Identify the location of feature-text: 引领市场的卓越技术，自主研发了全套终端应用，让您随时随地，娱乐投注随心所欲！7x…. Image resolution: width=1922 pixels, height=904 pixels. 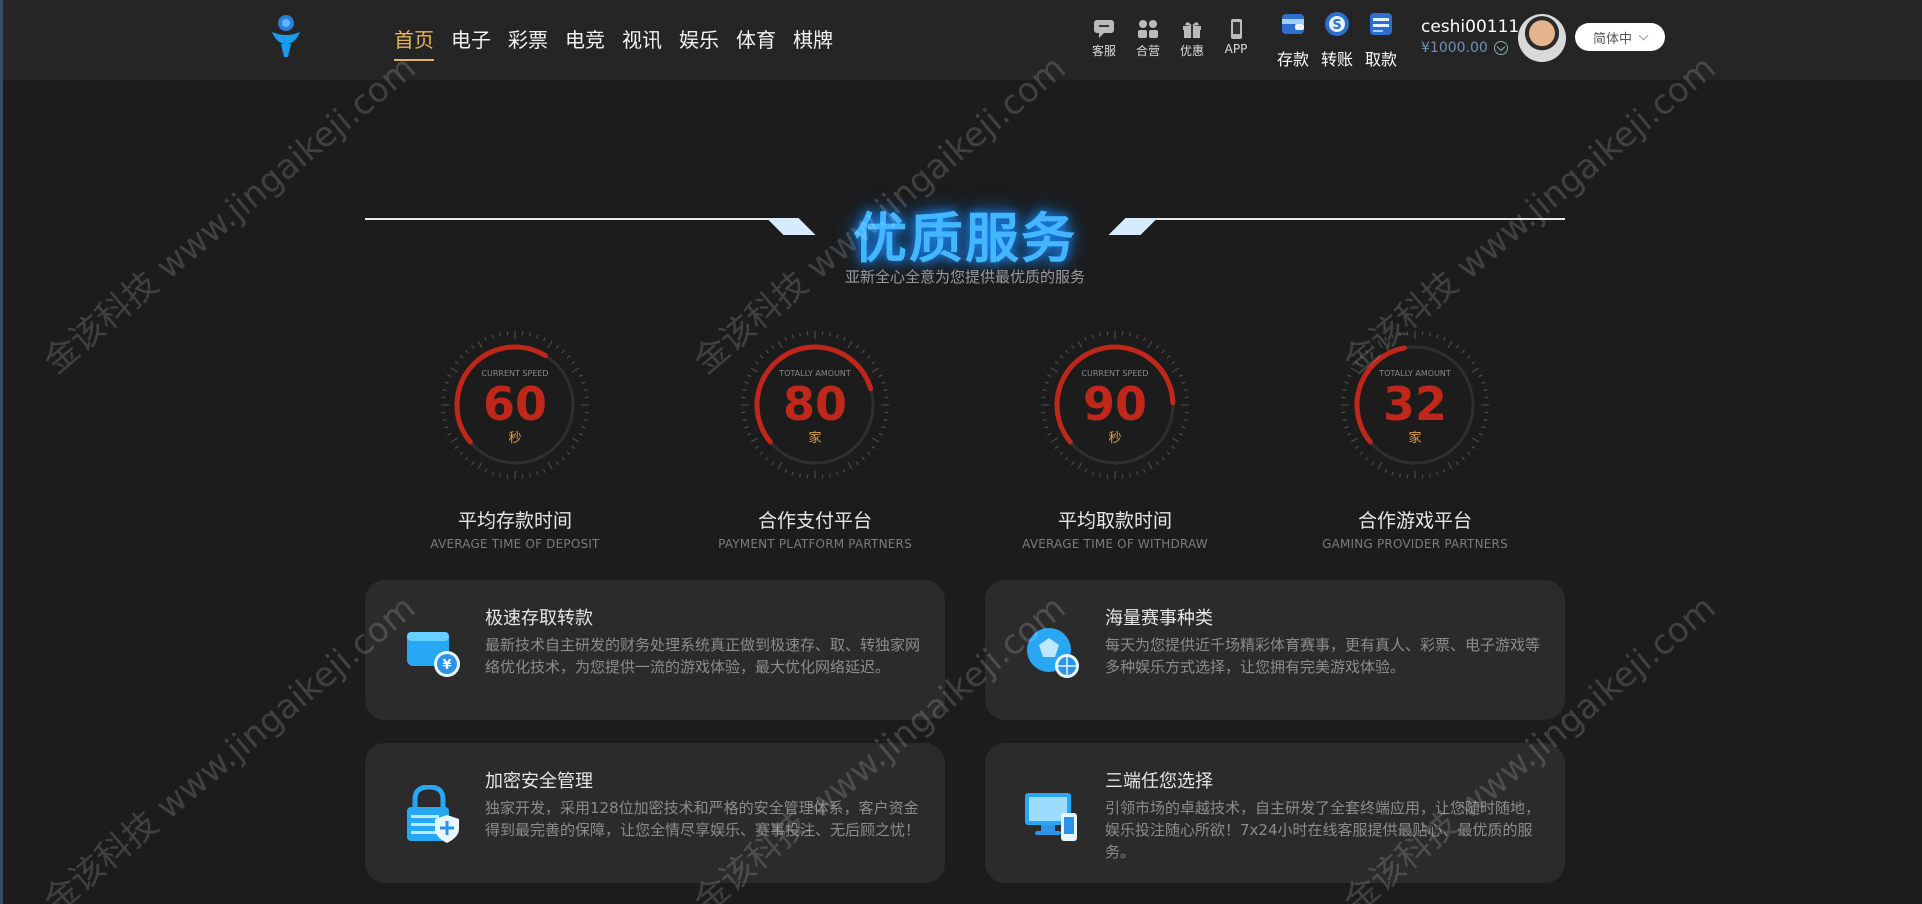
(1323, 830).